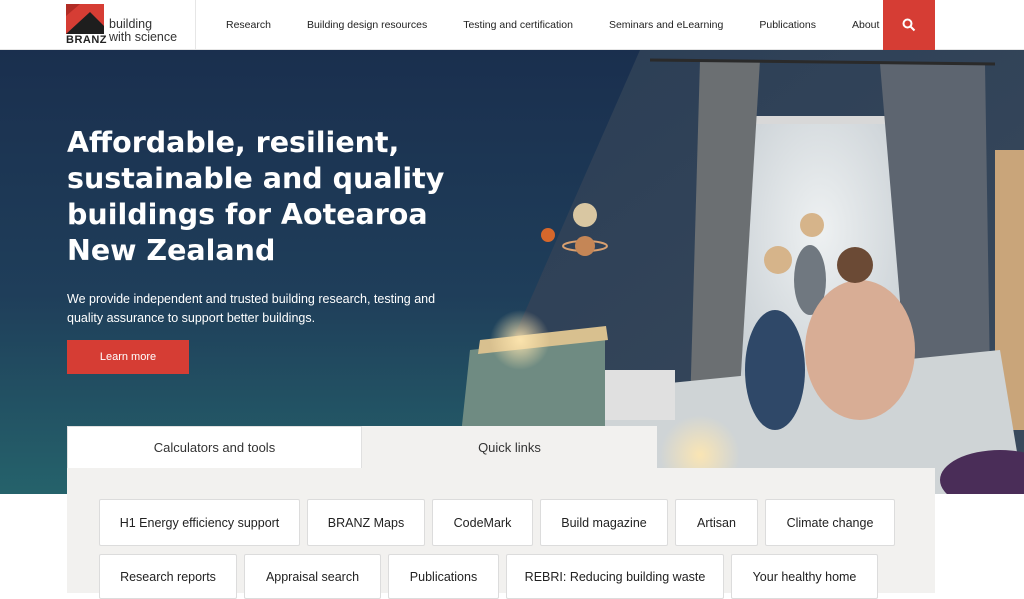 The image size is (1024, 599). What do you see at coordinates (143, 37) in the screenshot?
I see `tagline-line-2: with science` at bounding box center [143, 37].